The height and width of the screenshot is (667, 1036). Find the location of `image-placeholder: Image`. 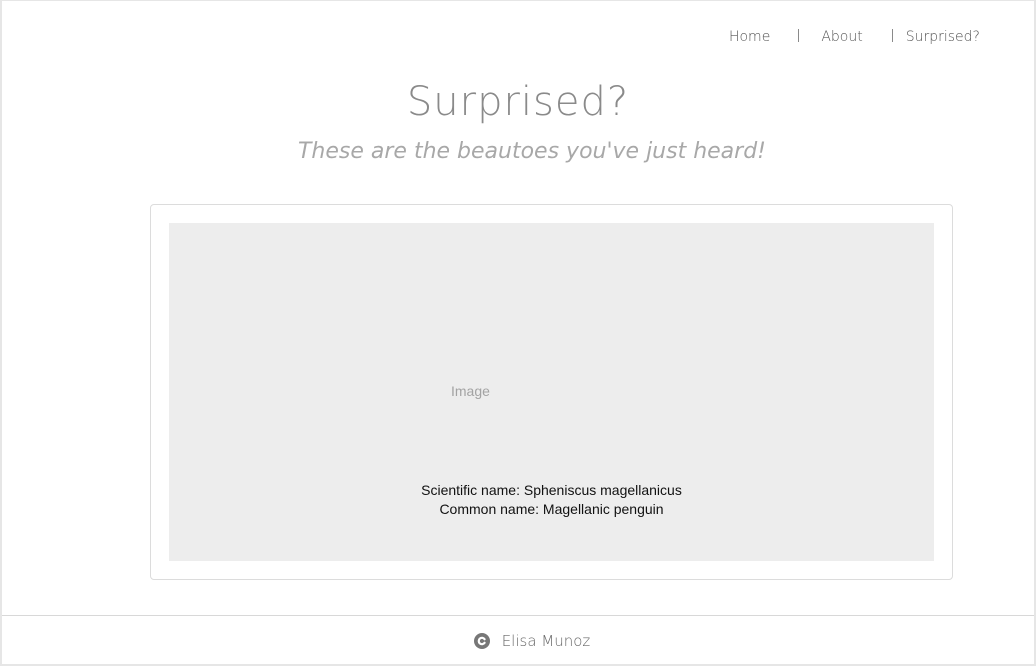

image-placeholder: Image is located at coordinates (470, 391).